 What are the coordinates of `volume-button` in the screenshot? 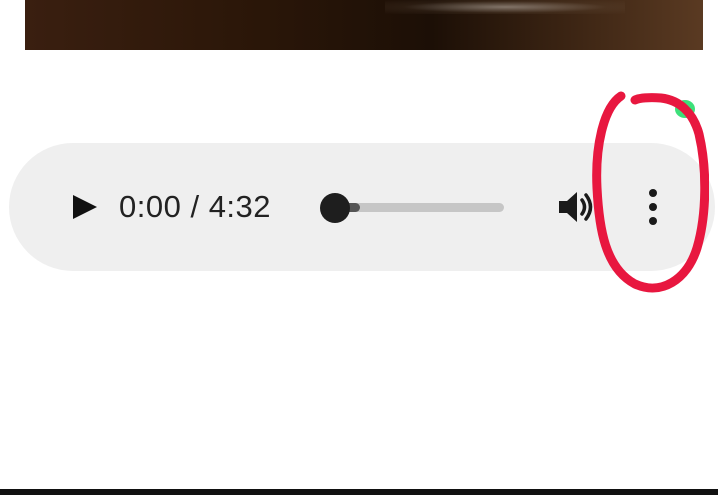 It's located at (577, 207).